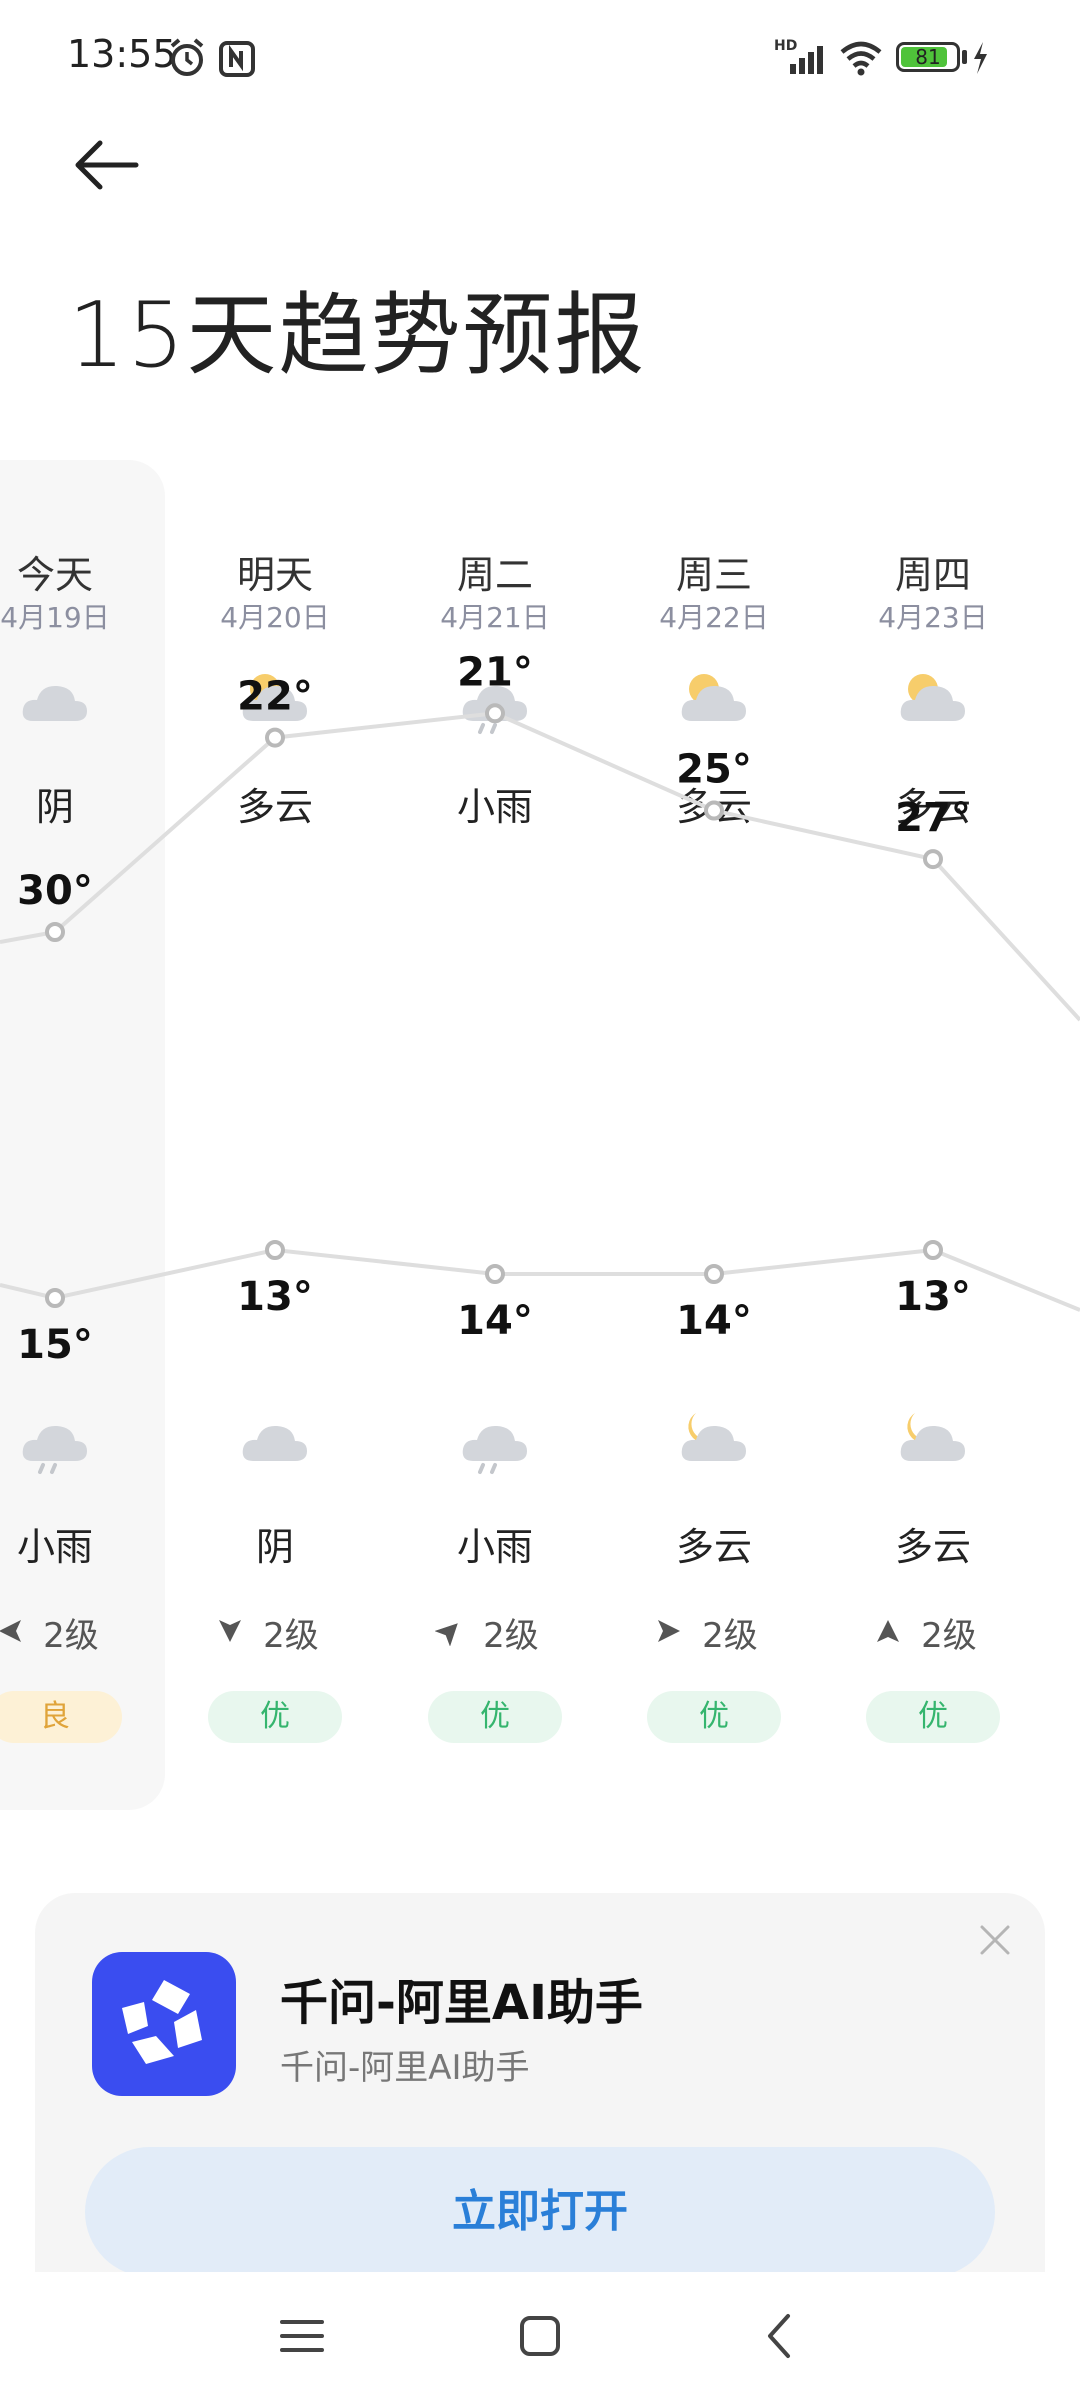  I want to click on high-temp-label: 25°, so click(714, 770).